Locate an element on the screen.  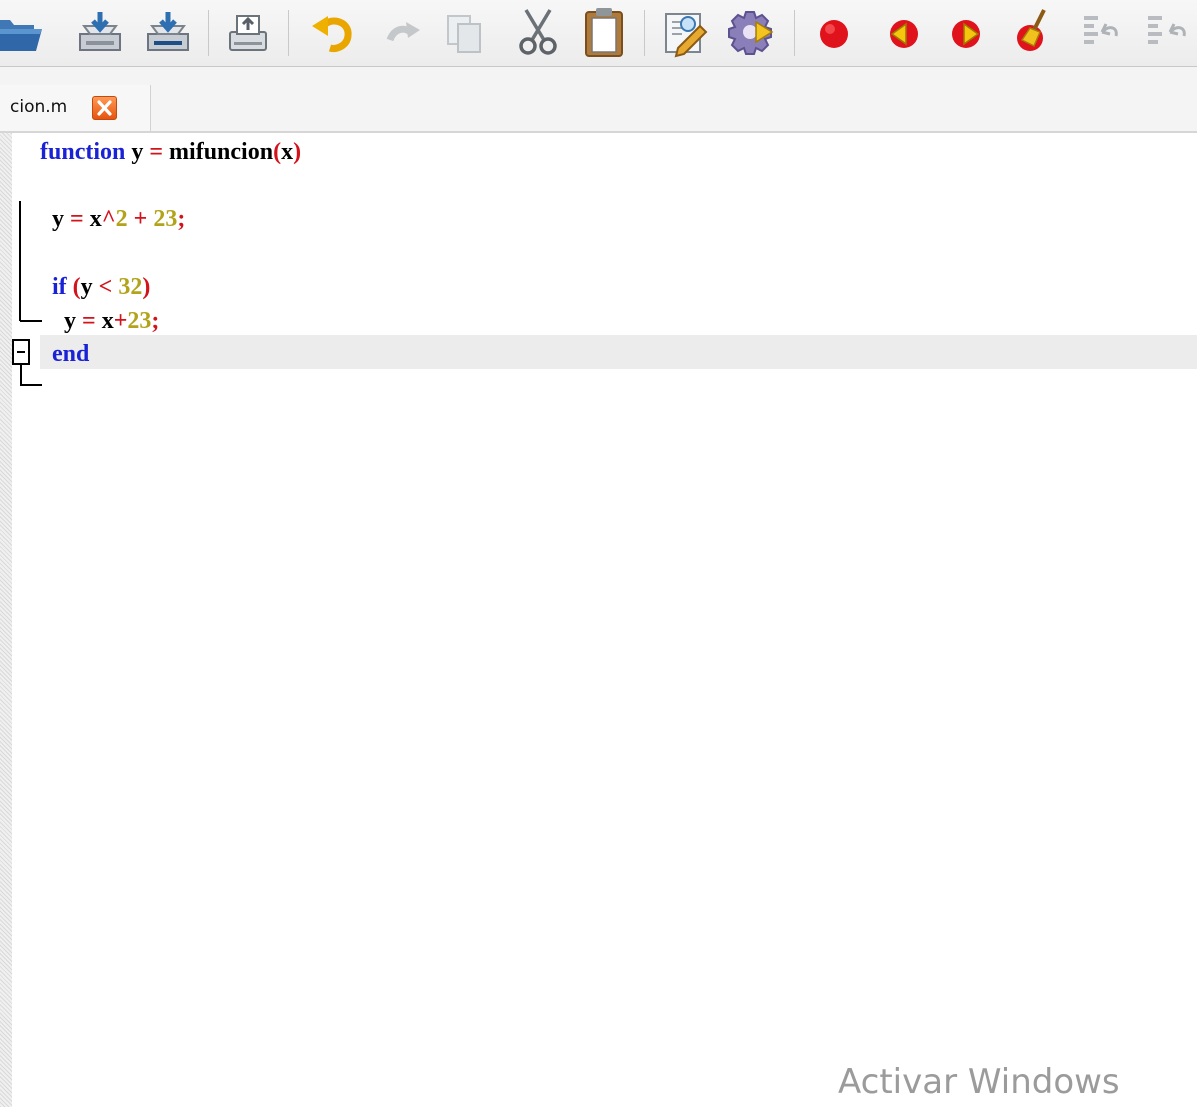
code-token: < is located at coordinates (105, 286).